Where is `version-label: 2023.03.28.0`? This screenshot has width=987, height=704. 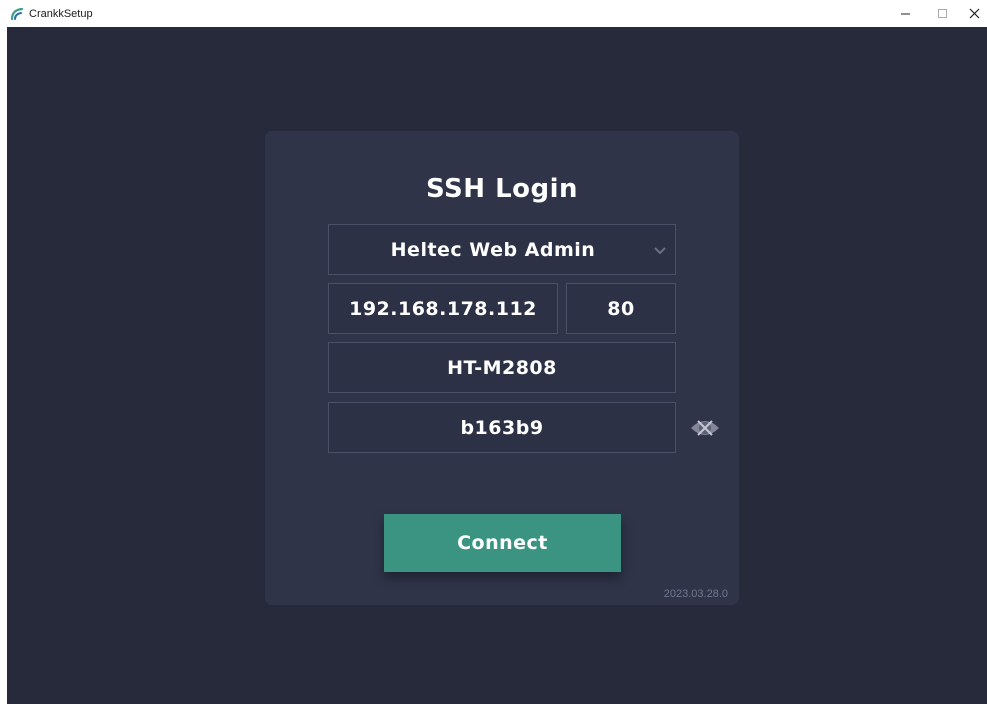
version-label: 2023.03.28.0 is located at coordinates (695, 594).